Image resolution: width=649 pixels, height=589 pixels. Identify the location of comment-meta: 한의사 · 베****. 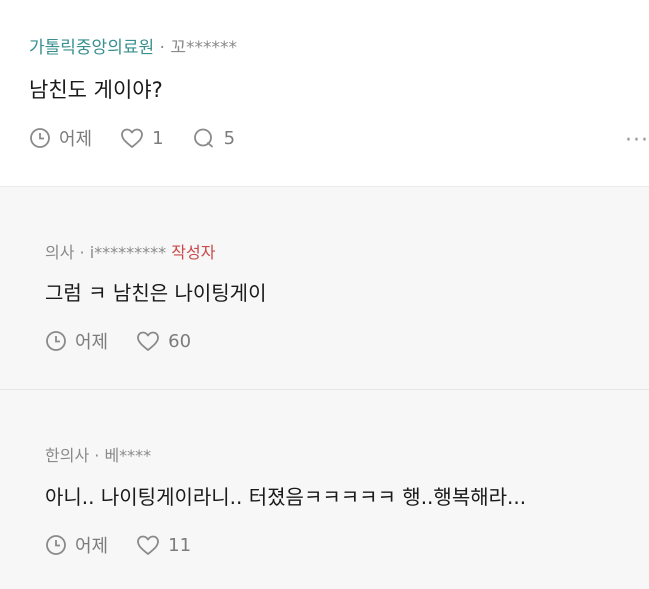
(98, 456).